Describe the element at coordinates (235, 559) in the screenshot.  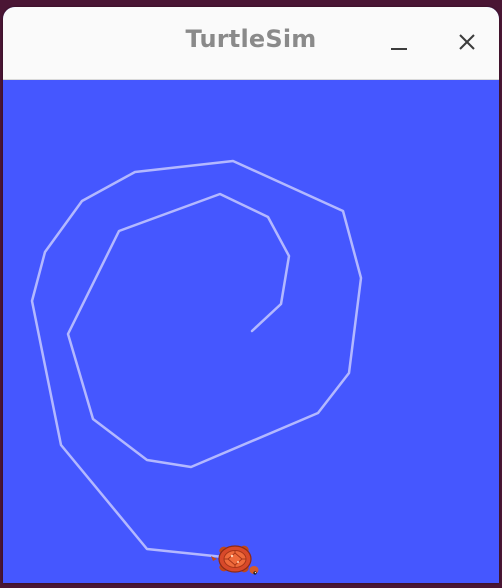
I see `turtle-icon` at that location.